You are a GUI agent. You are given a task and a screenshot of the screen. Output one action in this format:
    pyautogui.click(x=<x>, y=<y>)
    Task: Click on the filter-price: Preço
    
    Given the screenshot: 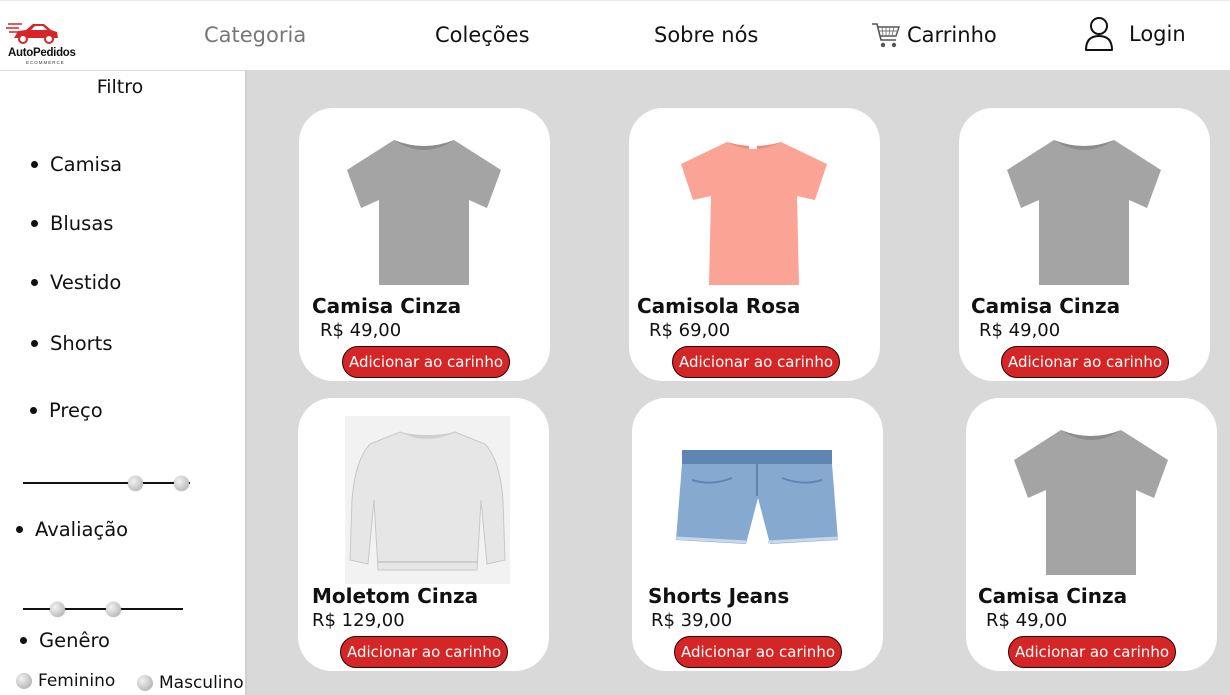 What is the action you would take?
    pyautogui.click(x=66, y=410)
    